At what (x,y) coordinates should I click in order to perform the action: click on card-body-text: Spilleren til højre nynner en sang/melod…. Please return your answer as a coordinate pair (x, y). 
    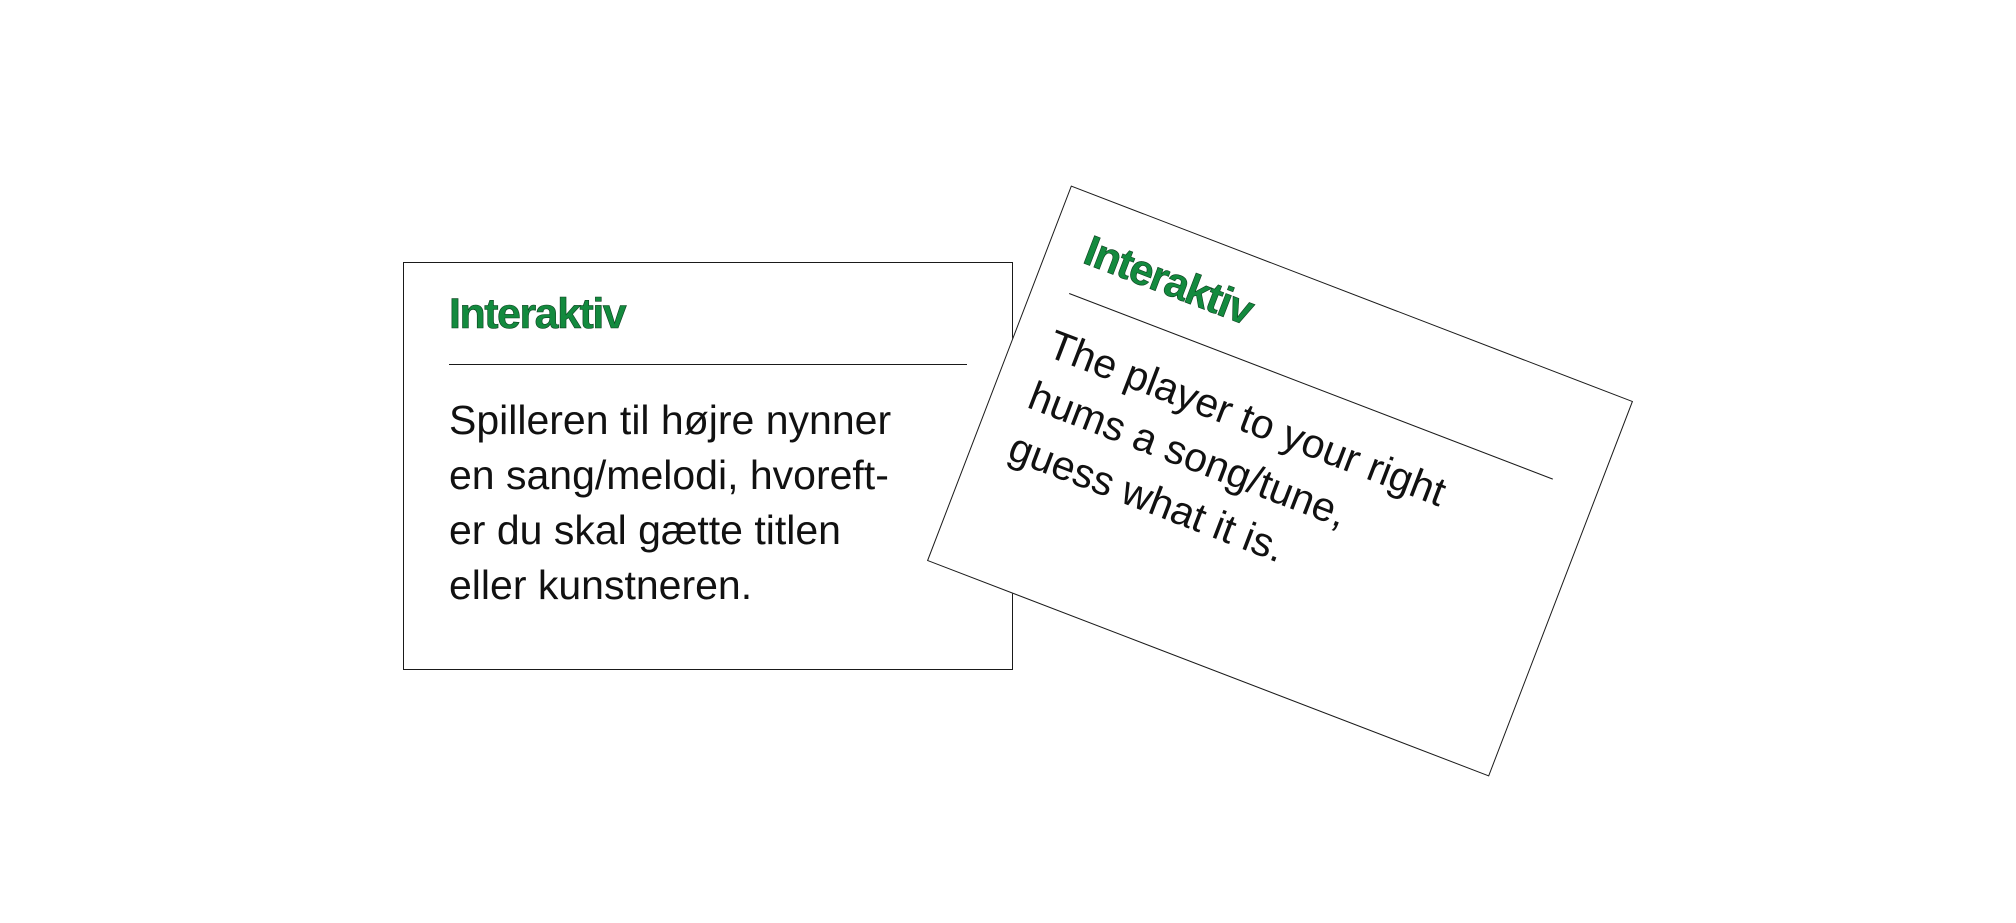
    Looking at the image, I should click on (670, 502).